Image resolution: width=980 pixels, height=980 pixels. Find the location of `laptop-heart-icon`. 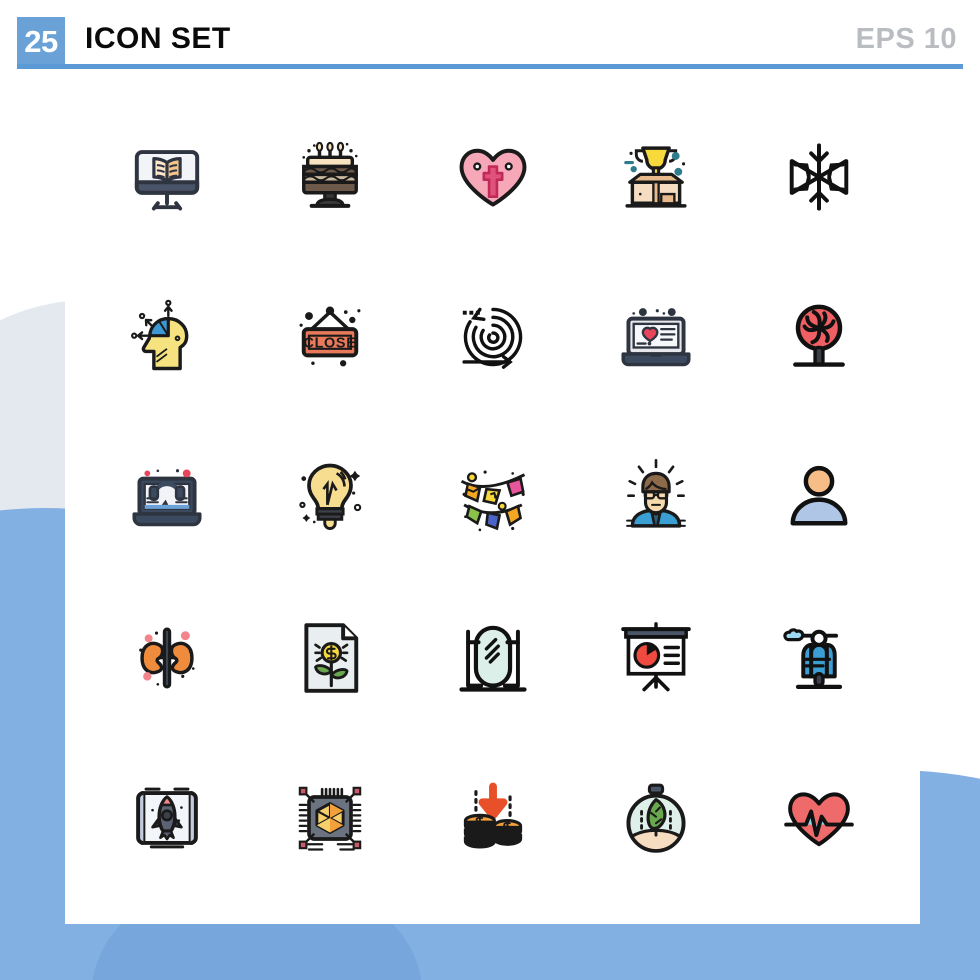

laptop-heart-icon is located at coordinates (656, 337).